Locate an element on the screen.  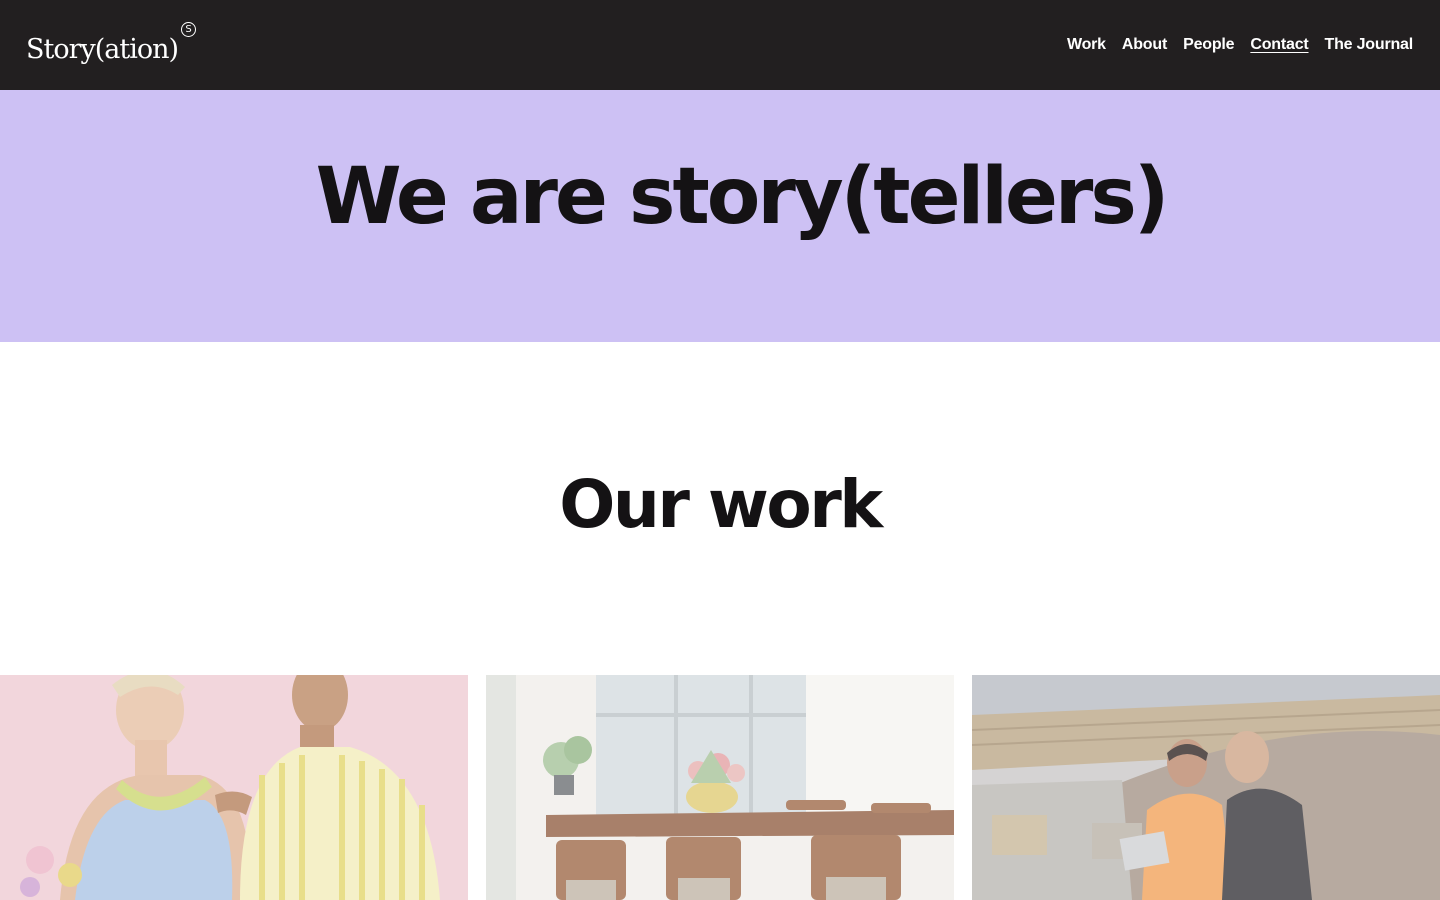
nav-link-people: People is located at coordinates (1208, 45).